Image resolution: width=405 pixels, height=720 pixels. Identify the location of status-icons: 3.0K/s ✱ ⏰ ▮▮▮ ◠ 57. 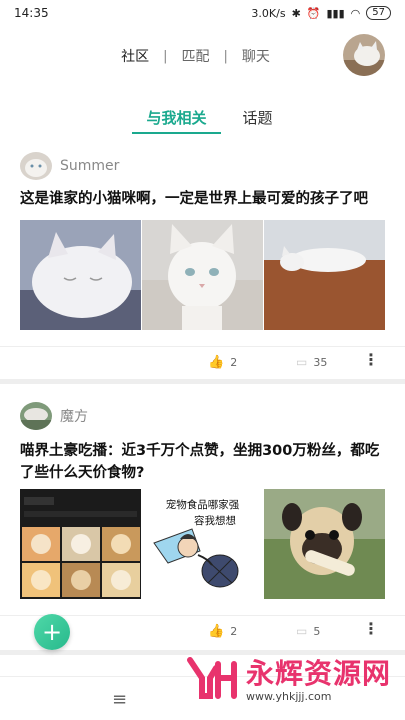
(321, 13).